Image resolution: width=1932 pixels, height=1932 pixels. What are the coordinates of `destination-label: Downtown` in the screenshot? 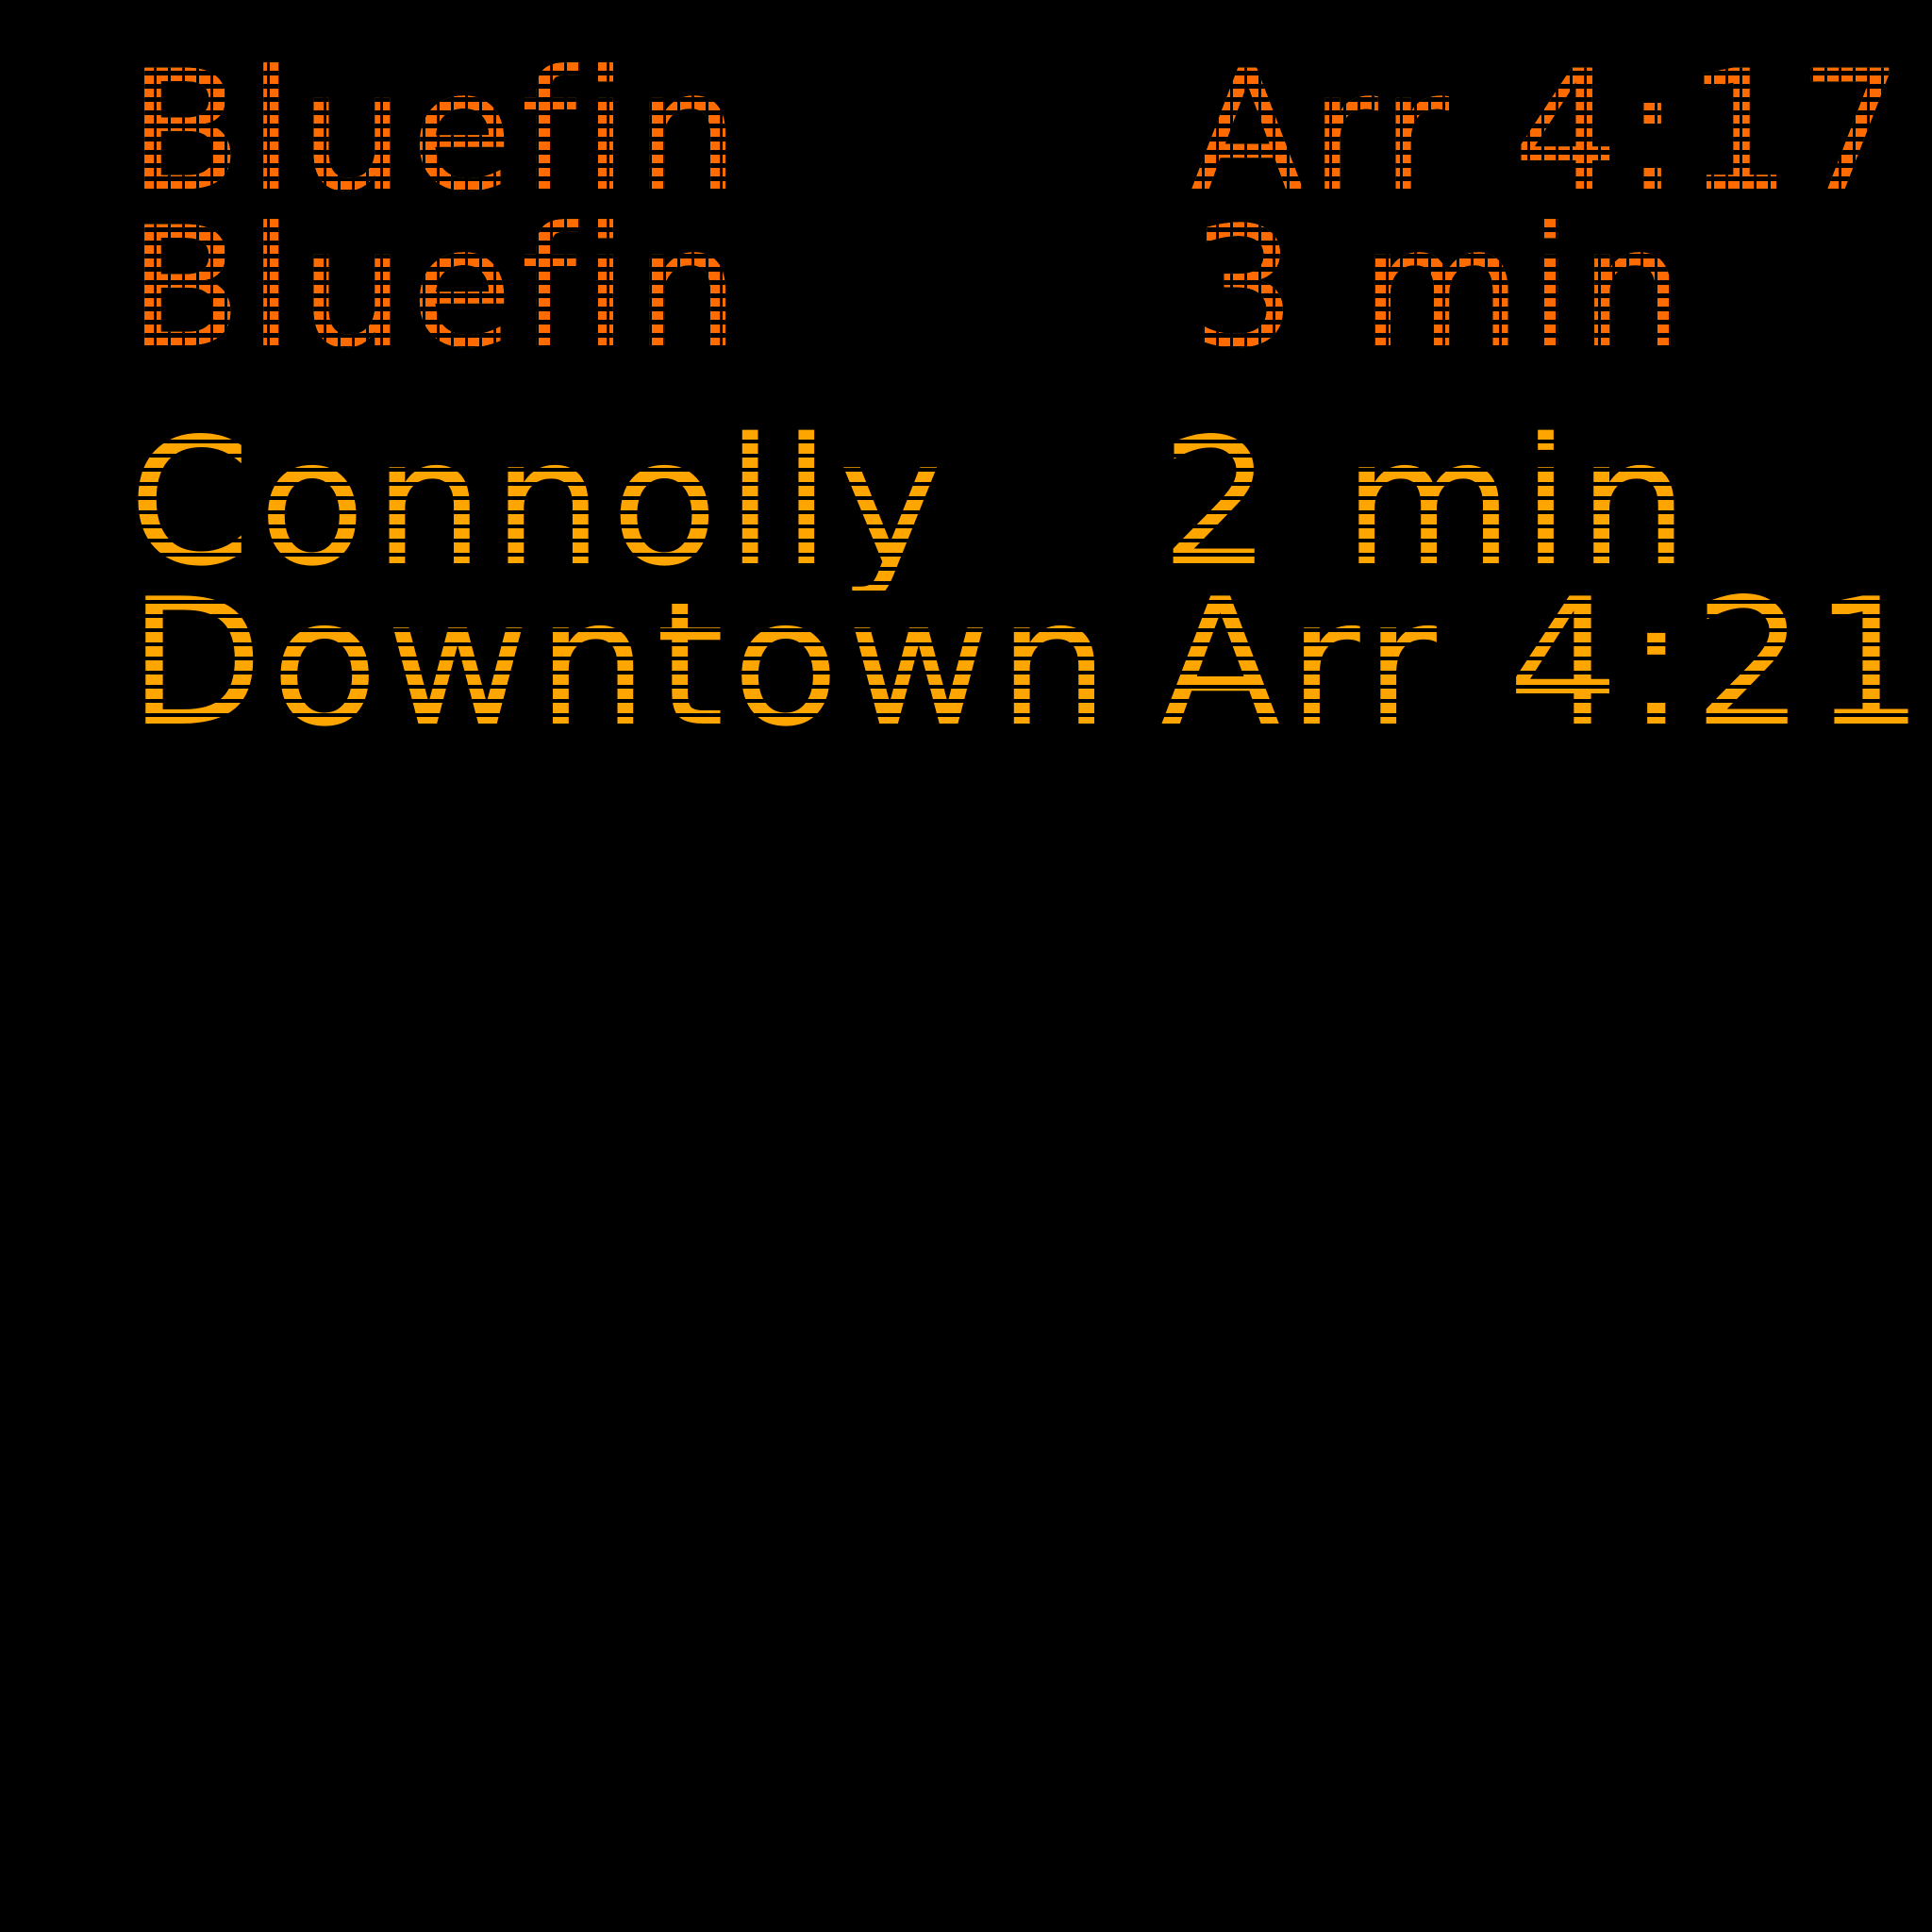 It's located at (622, 663).